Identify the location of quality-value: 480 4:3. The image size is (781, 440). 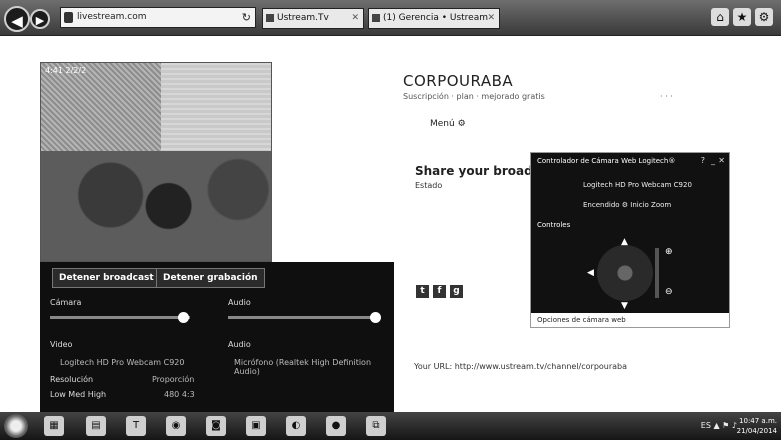
(179, 394).